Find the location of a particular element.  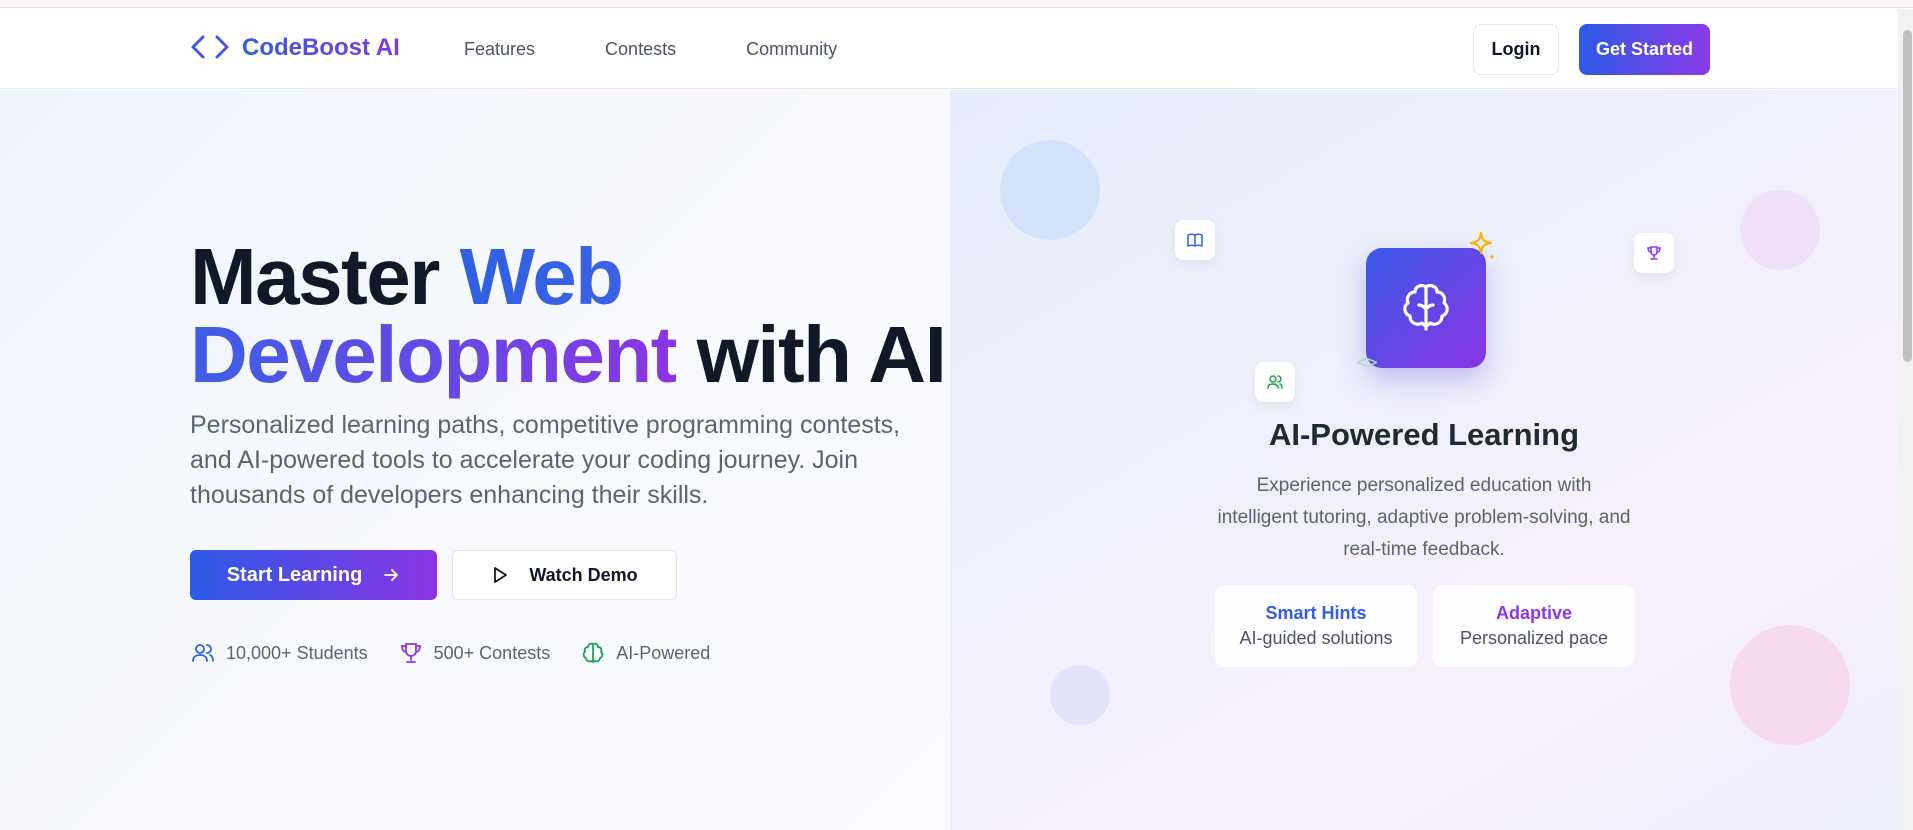

book-icon is located at coordinates (1195, 240).